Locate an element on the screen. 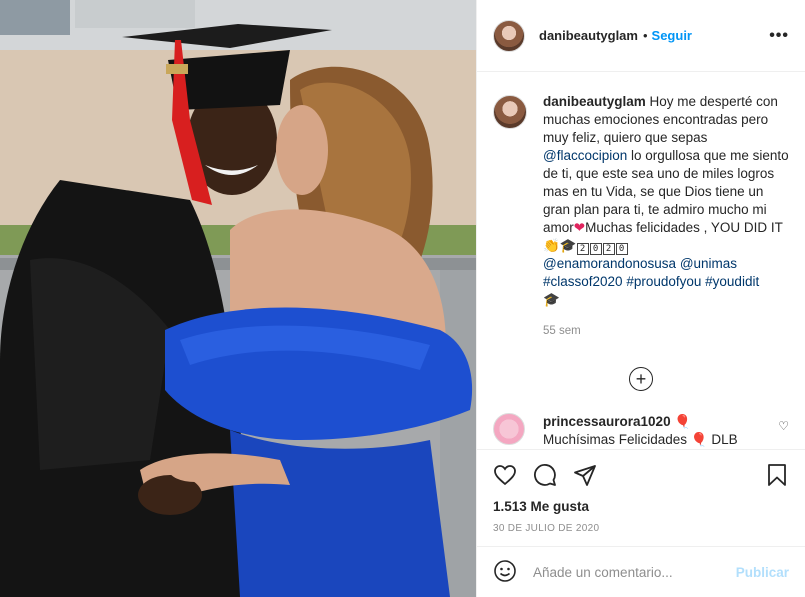  commenter-avatar is located at coordinates (509, 429).